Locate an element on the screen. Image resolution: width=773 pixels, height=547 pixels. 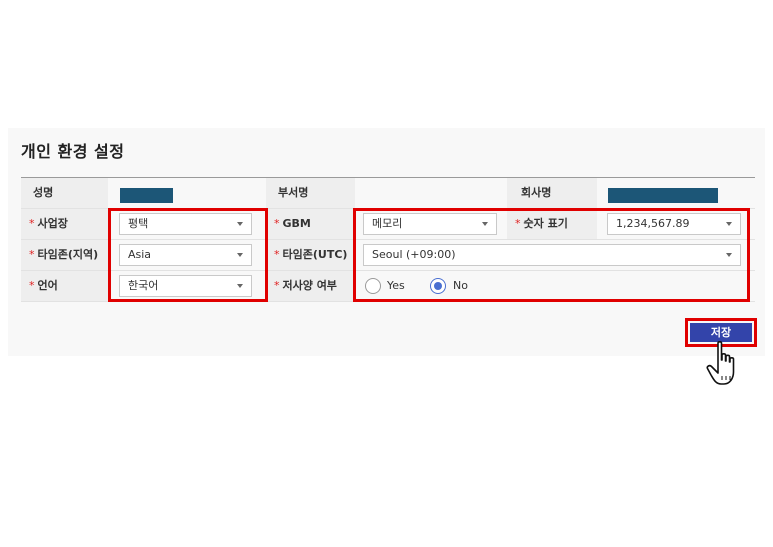
low-spec-yes-radio is located at coordinates (373, 286).